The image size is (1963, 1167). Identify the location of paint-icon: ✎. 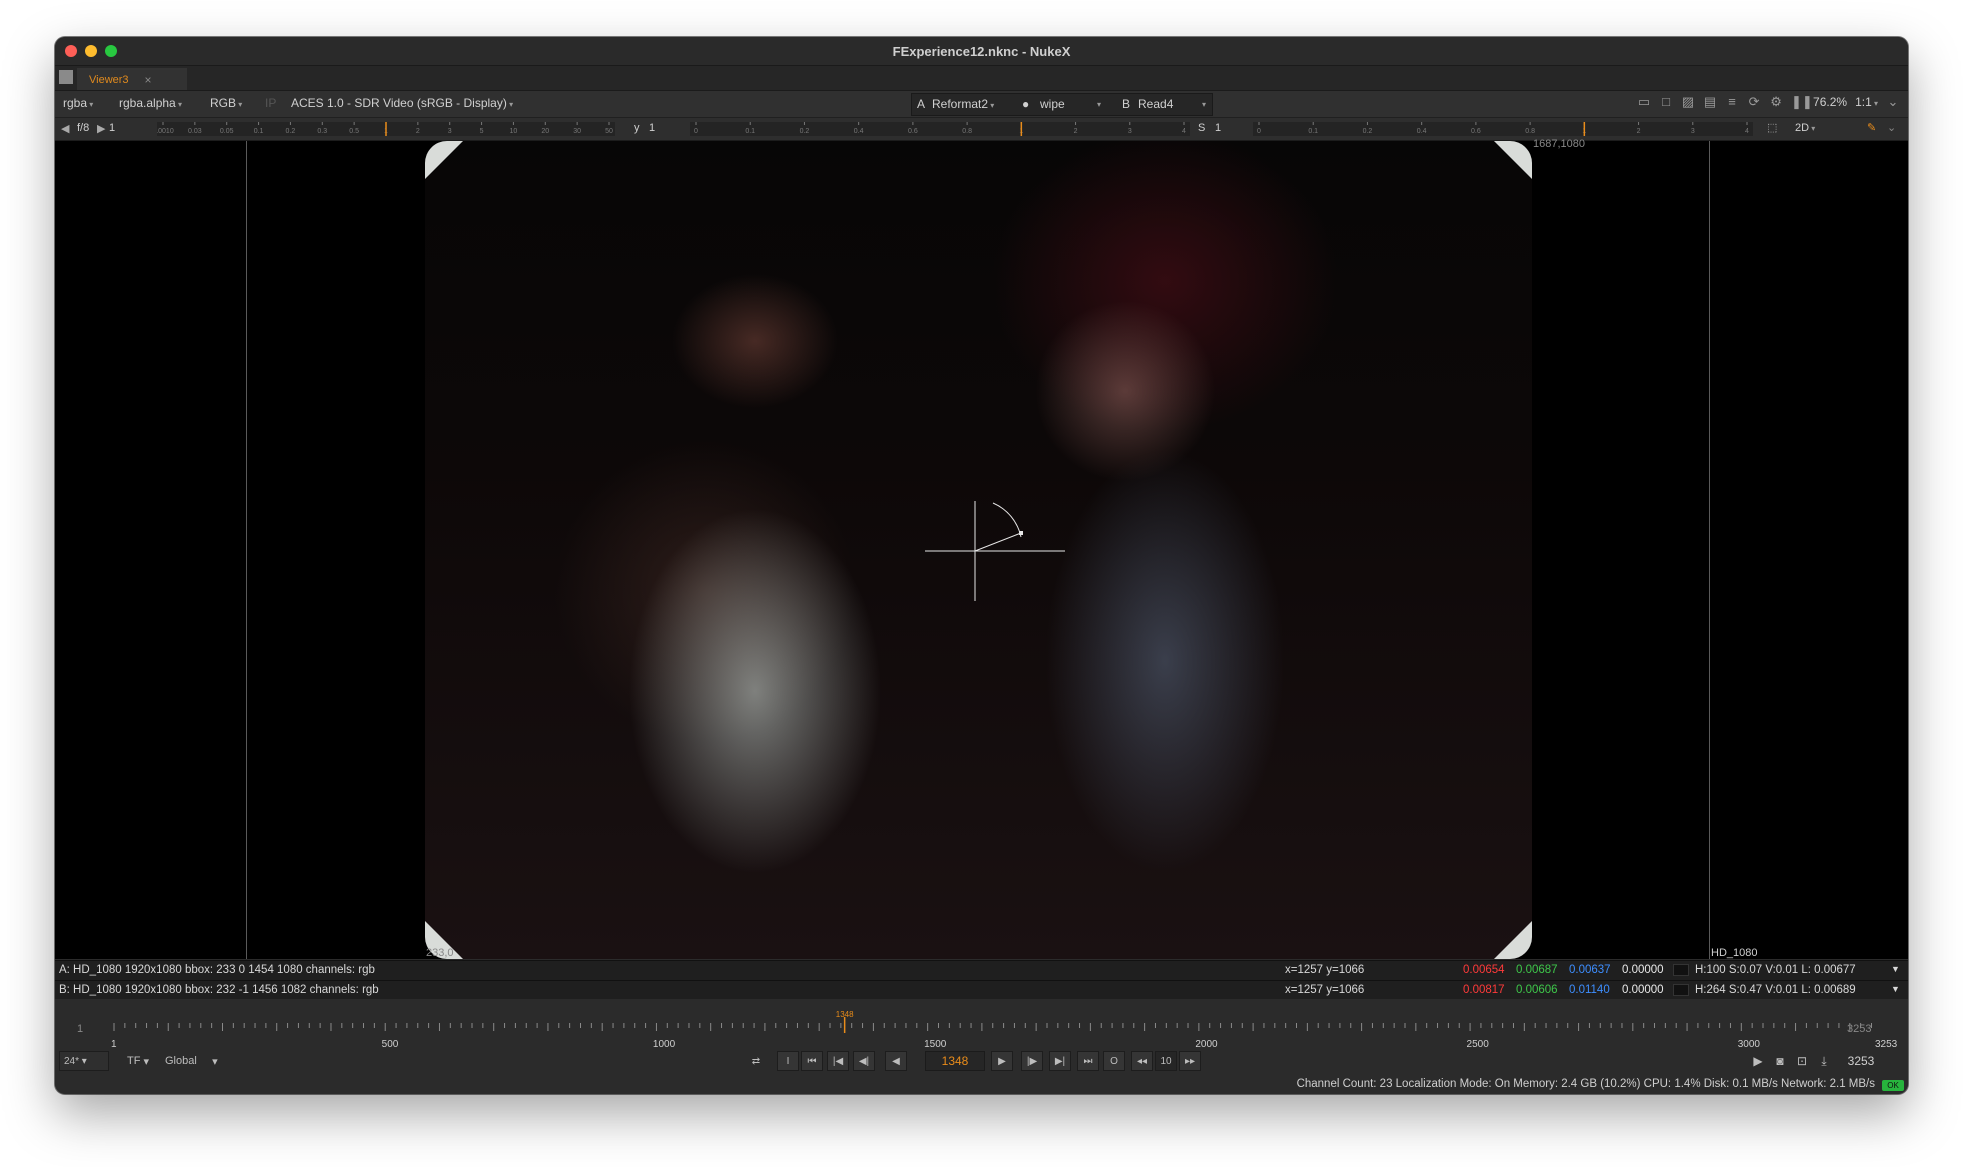
(1871, 127).